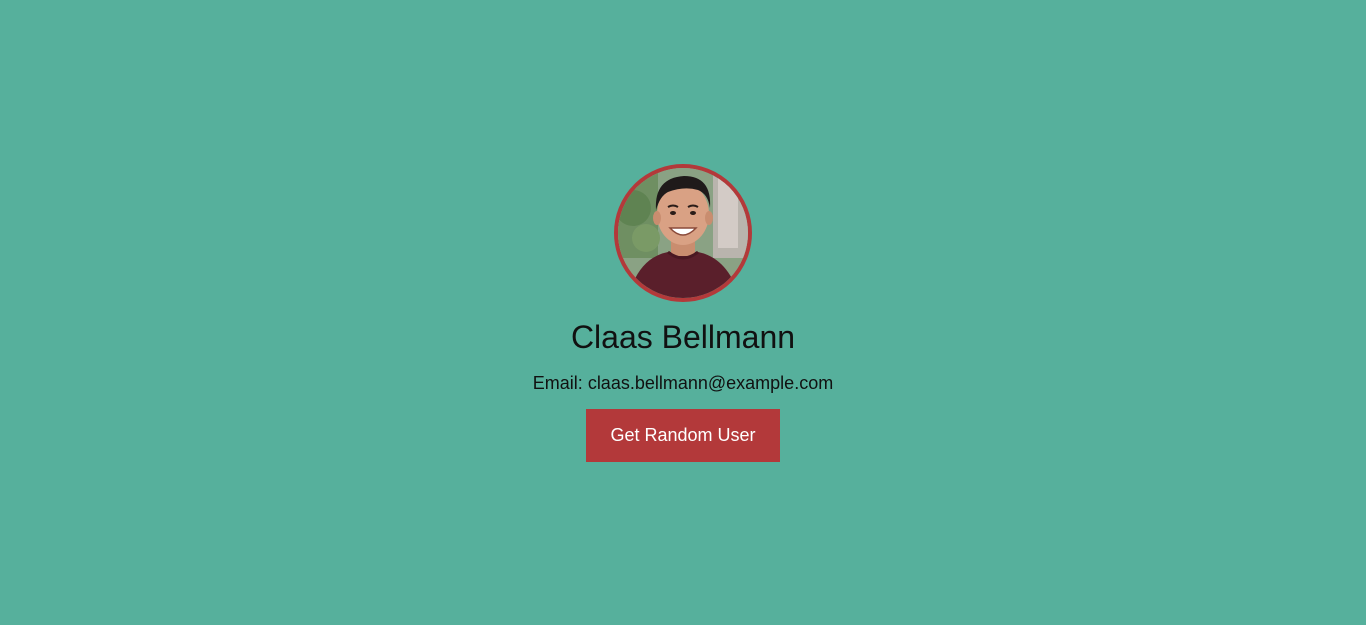 This screenshot has height=625, width=1366. Describe the element at coordinates (557, 383) in the screenshot. I see `email-label: Email:` at that location.